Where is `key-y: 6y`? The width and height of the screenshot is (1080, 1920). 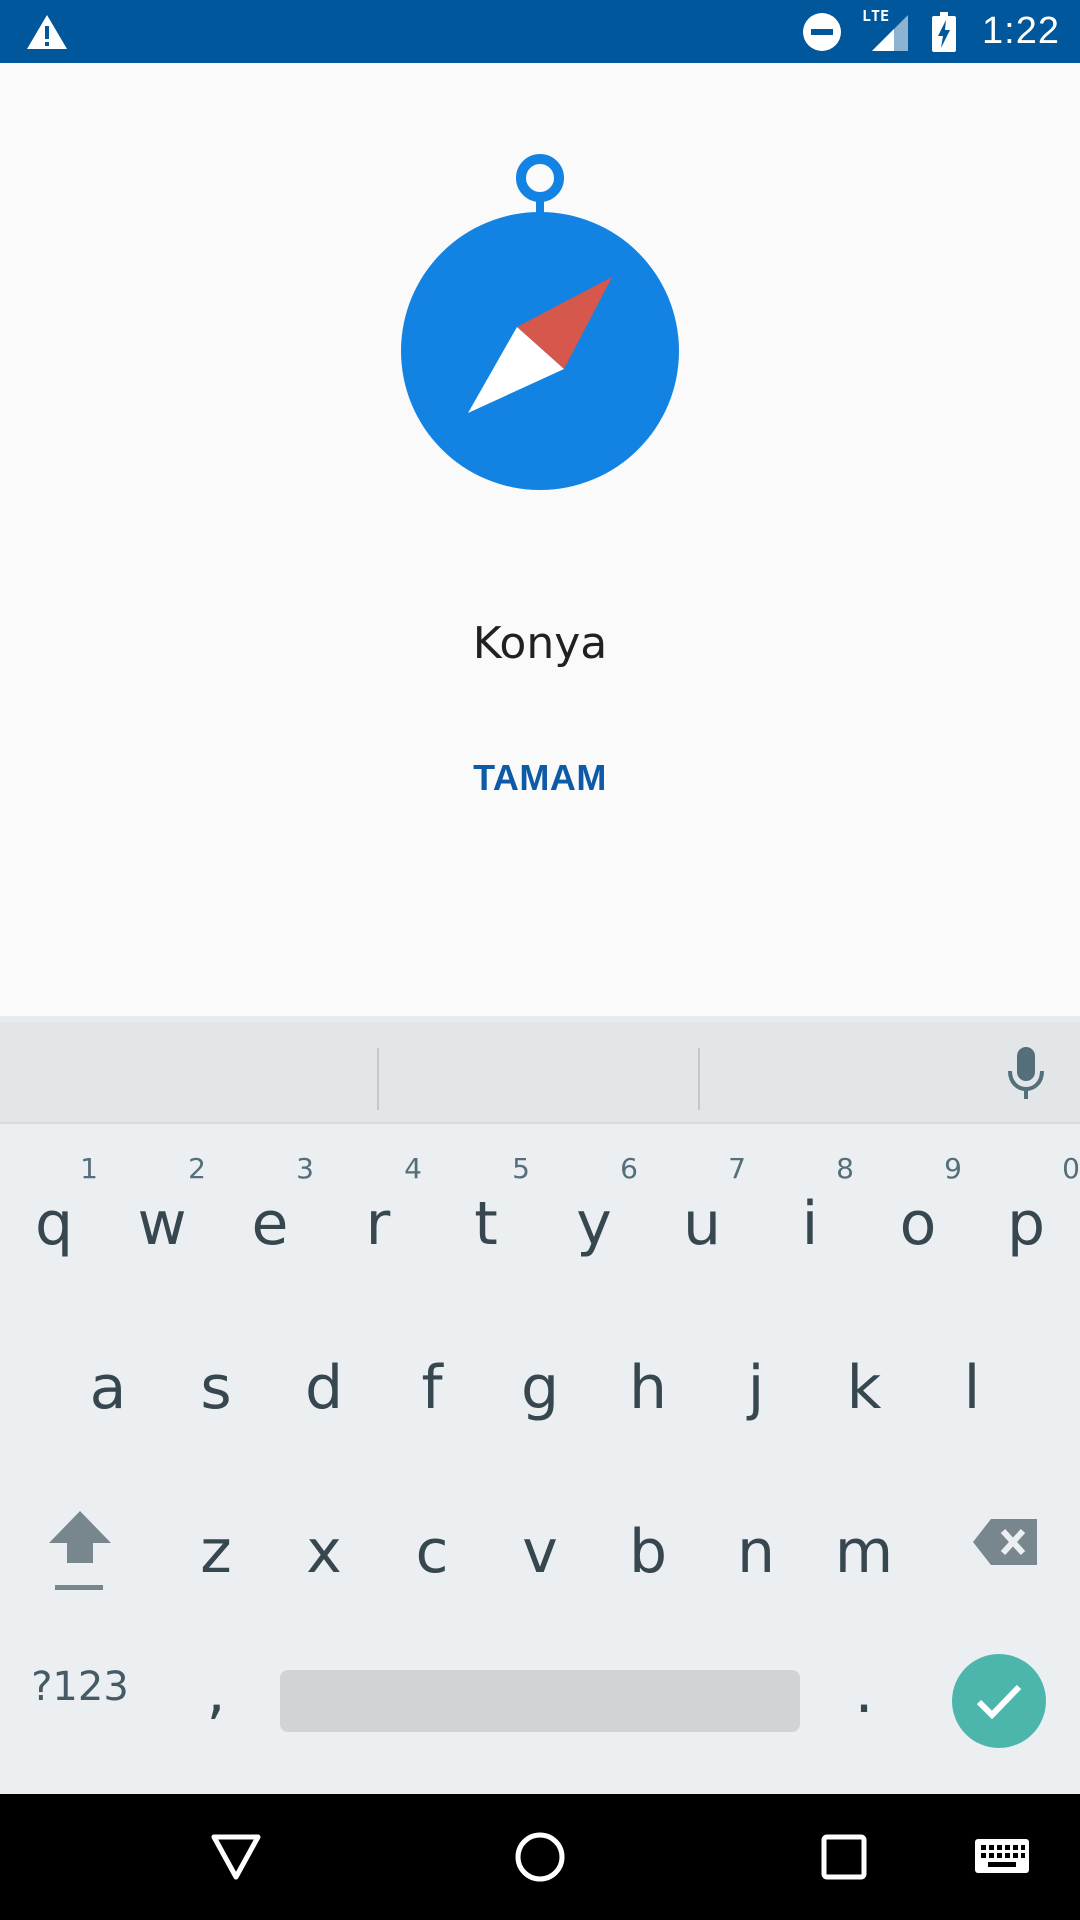 key-y: 6y is located at coordinates (594, 1214).